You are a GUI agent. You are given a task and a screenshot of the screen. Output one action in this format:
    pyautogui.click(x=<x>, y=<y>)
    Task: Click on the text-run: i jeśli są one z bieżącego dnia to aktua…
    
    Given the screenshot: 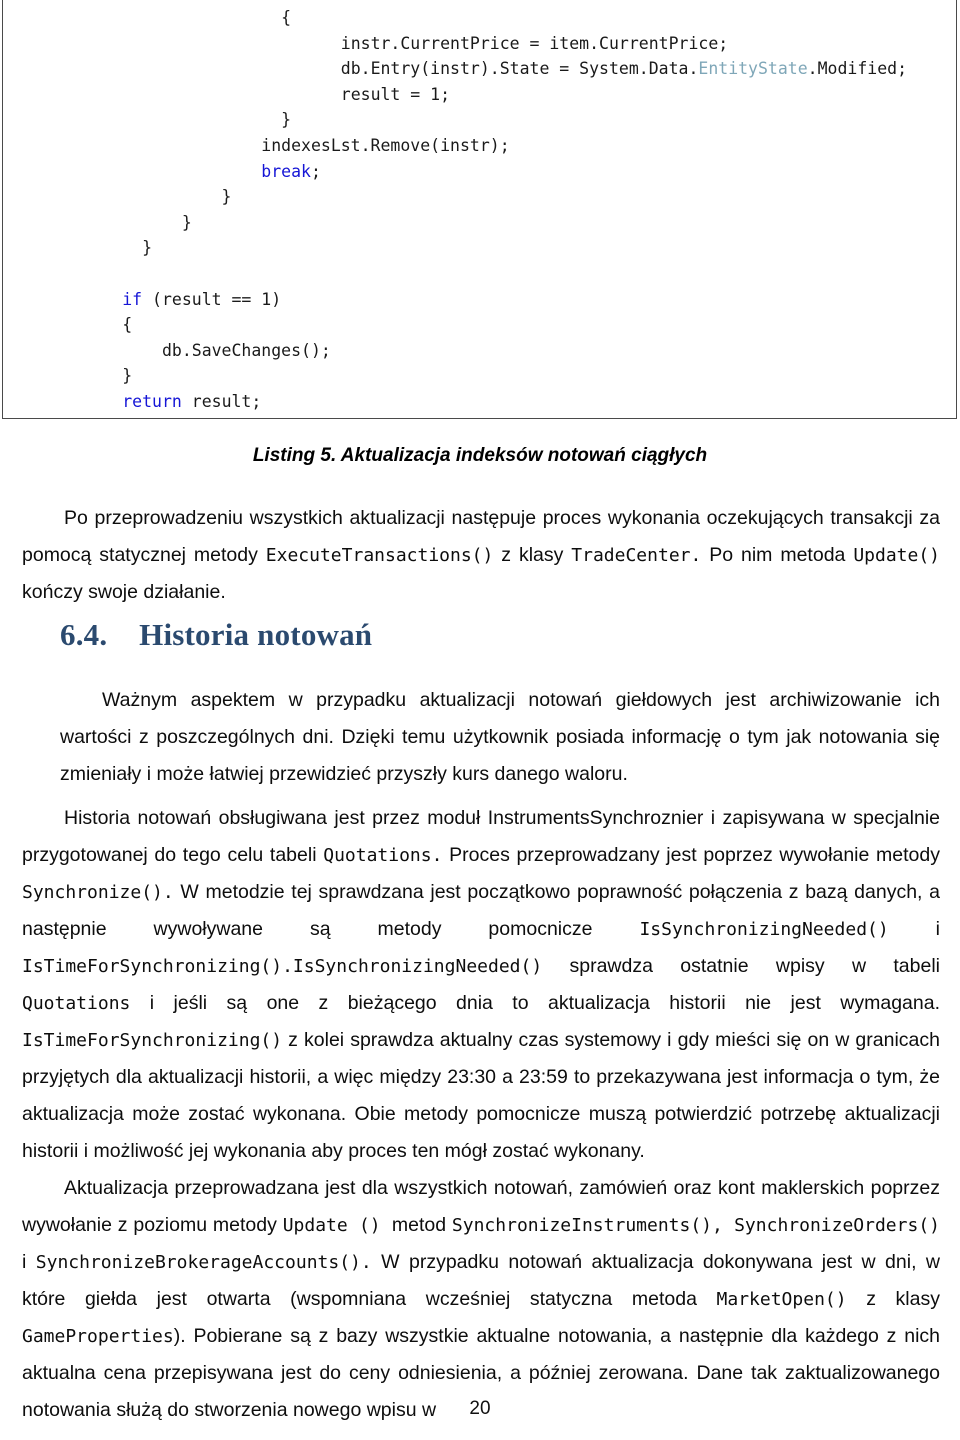 What is the action you would take?
    pyautogui.click(x=535, y=1003)
    